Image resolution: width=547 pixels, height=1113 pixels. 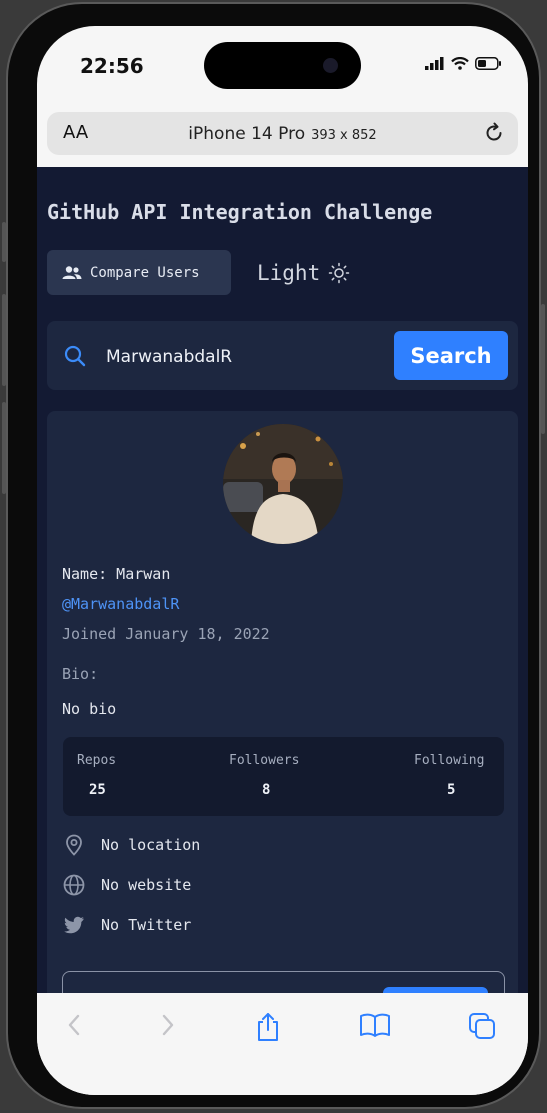 What do you see at coordinates (268, 1027) in the screenshot?
I see `share-icon` at bounding box center [268, 1027].